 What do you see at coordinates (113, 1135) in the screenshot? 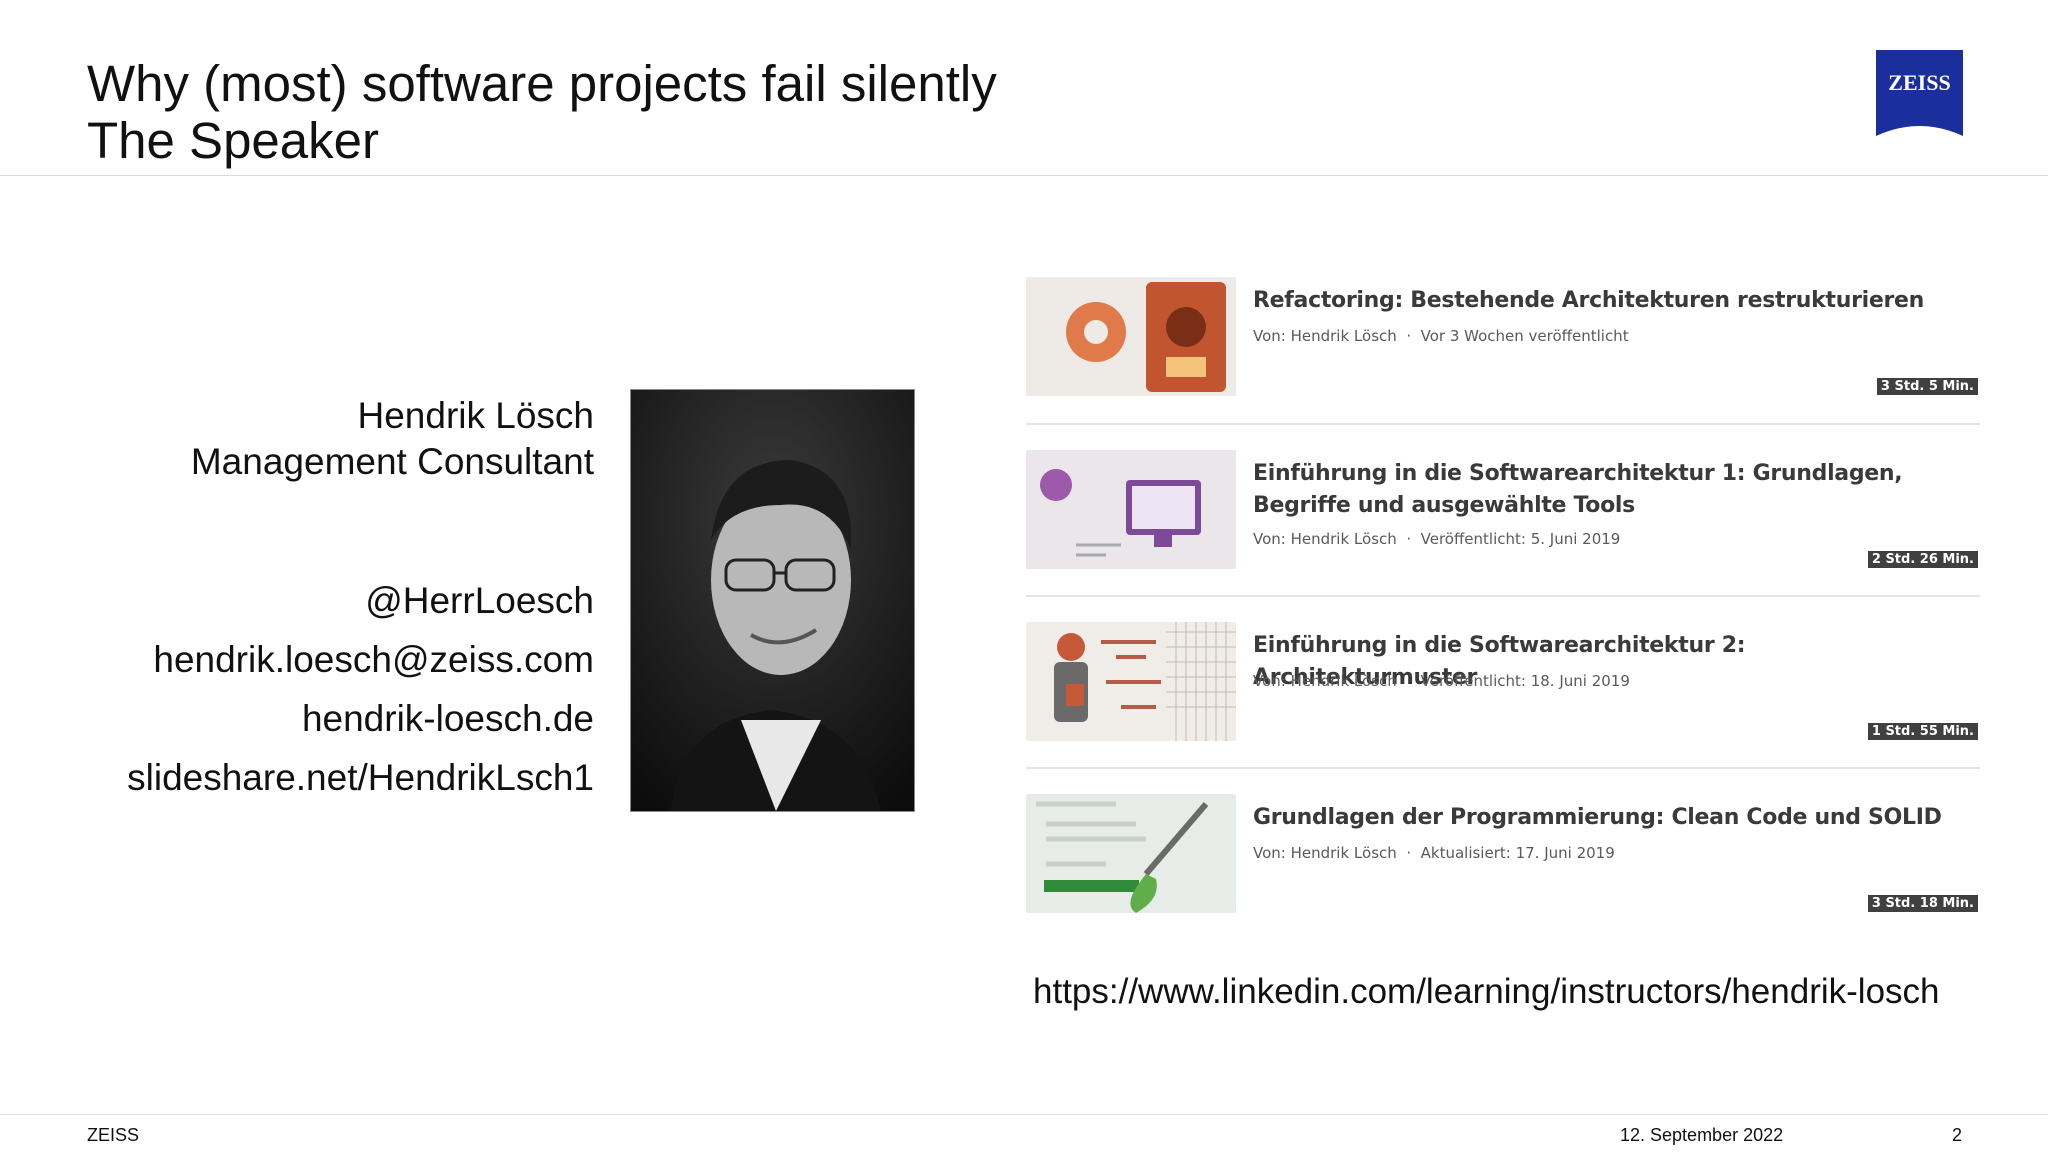
I see `footer-brand: ZEISS` at bounding box center [113, 1135].